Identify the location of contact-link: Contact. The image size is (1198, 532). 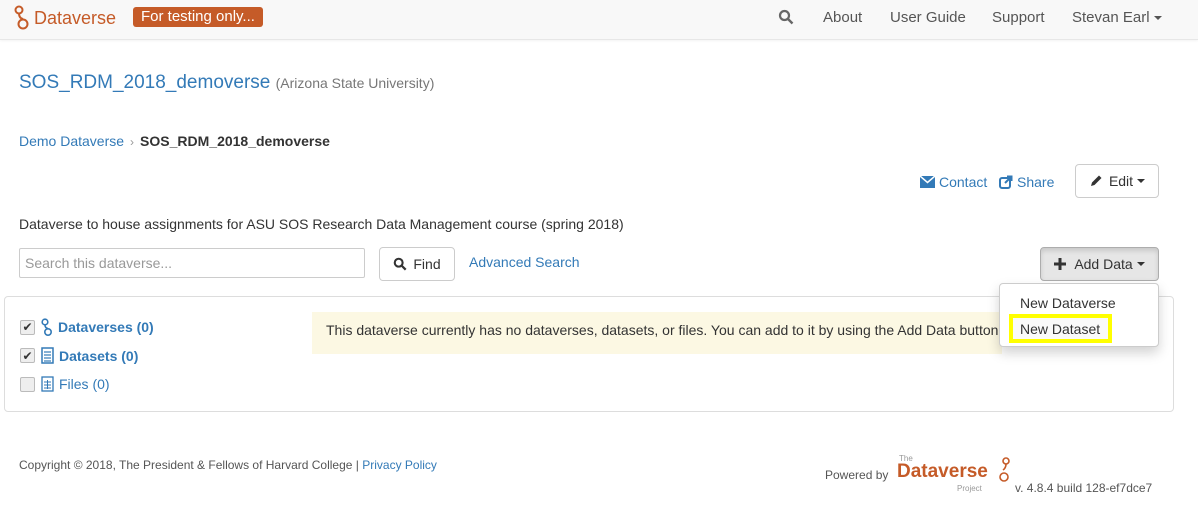
(953, 182).